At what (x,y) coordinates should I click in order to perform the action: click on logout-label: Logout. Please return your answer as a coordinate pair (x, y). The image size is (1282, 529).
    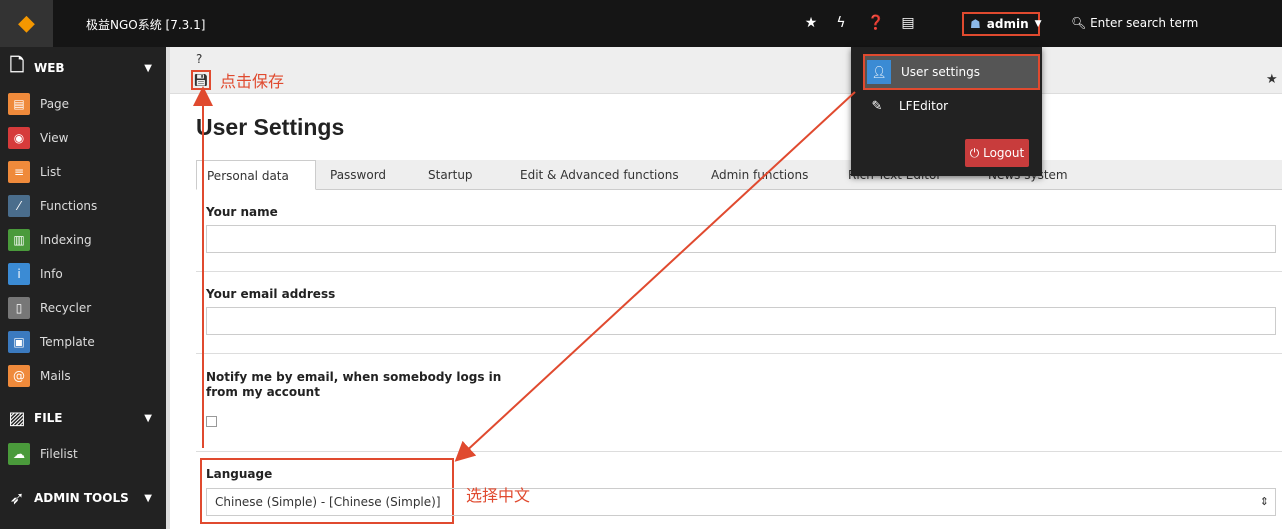
    Looking at the image, I should click on (1004, 153).